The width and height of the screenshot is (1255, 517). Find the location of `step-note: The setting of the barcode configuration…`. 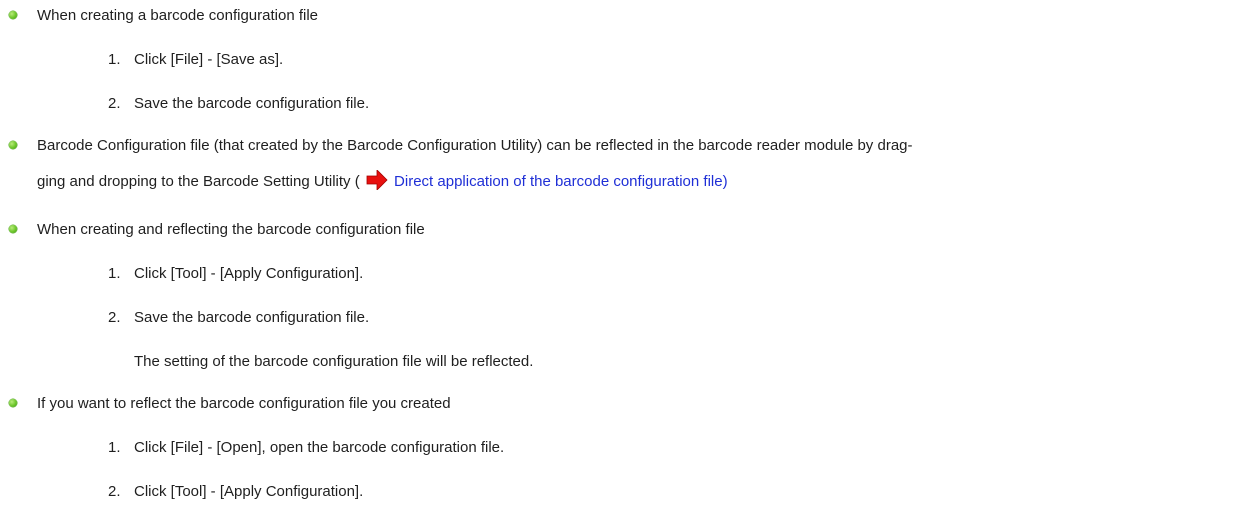

step-note: The setting of the barcode configuration… is located at coordinates (334, 361).